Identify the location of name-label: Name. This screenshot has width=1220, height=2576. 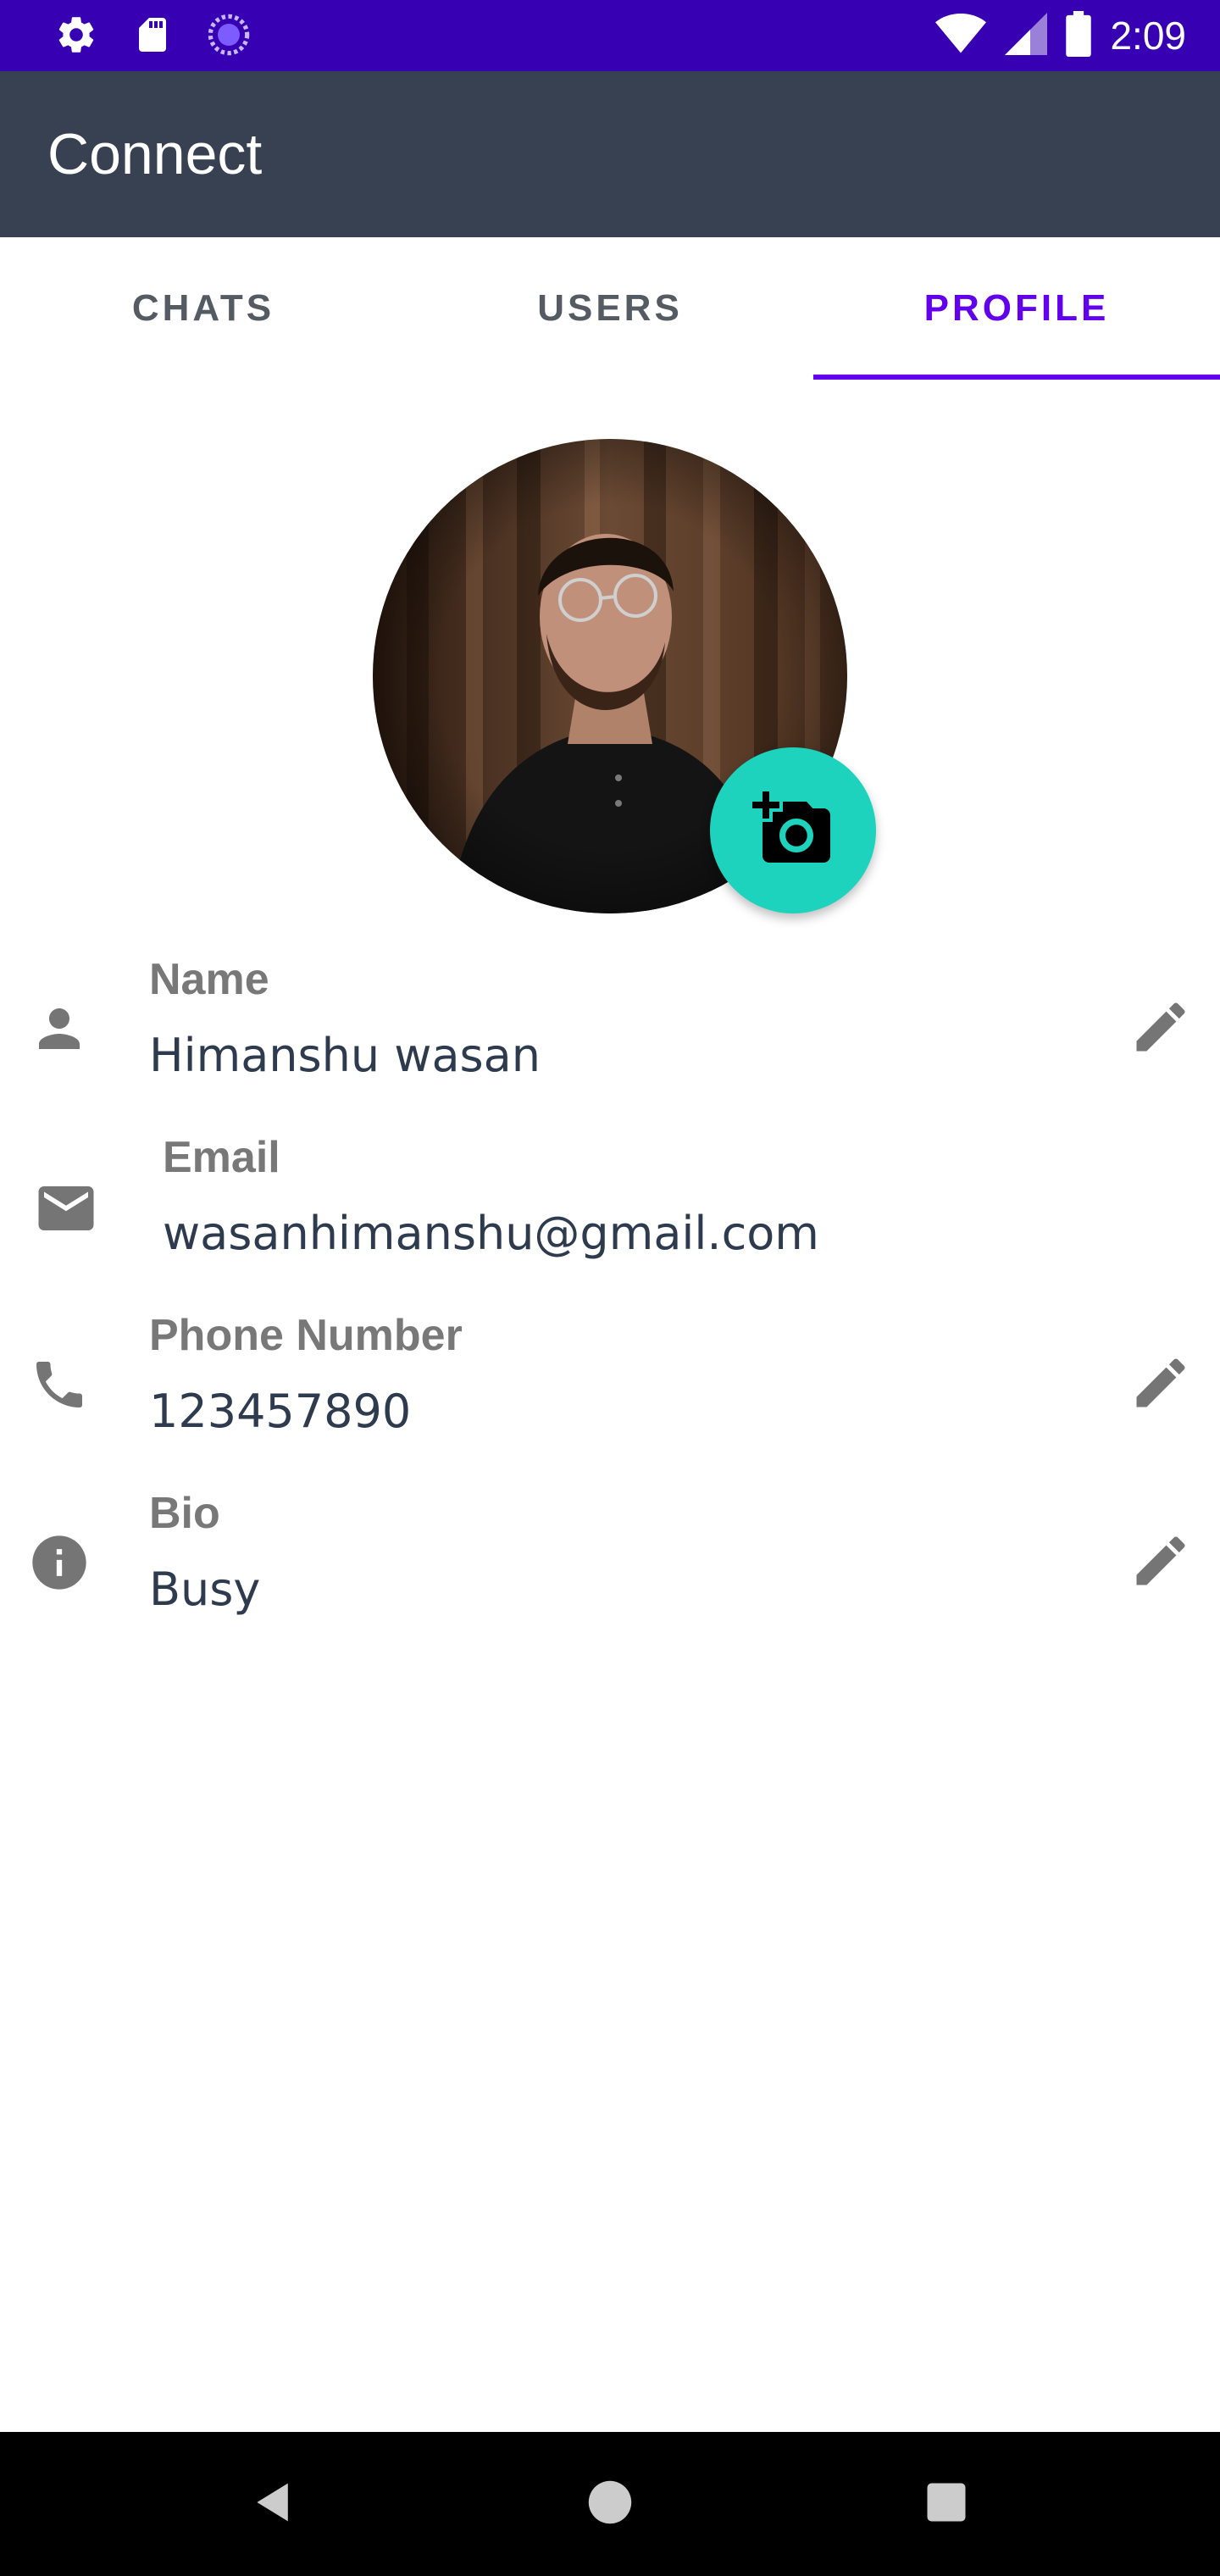
(209, 979).